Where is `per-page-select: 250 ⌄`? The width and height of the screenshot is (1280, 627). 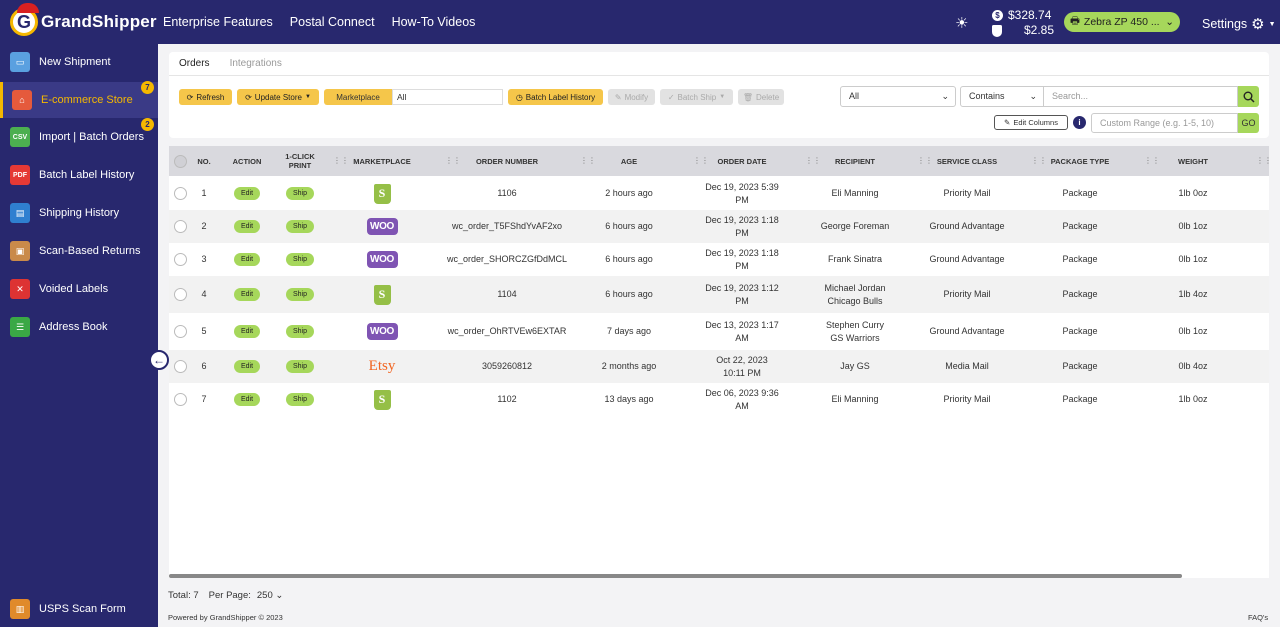
per-page-select: 250 ⌄ is located at coordinates (270, 595).